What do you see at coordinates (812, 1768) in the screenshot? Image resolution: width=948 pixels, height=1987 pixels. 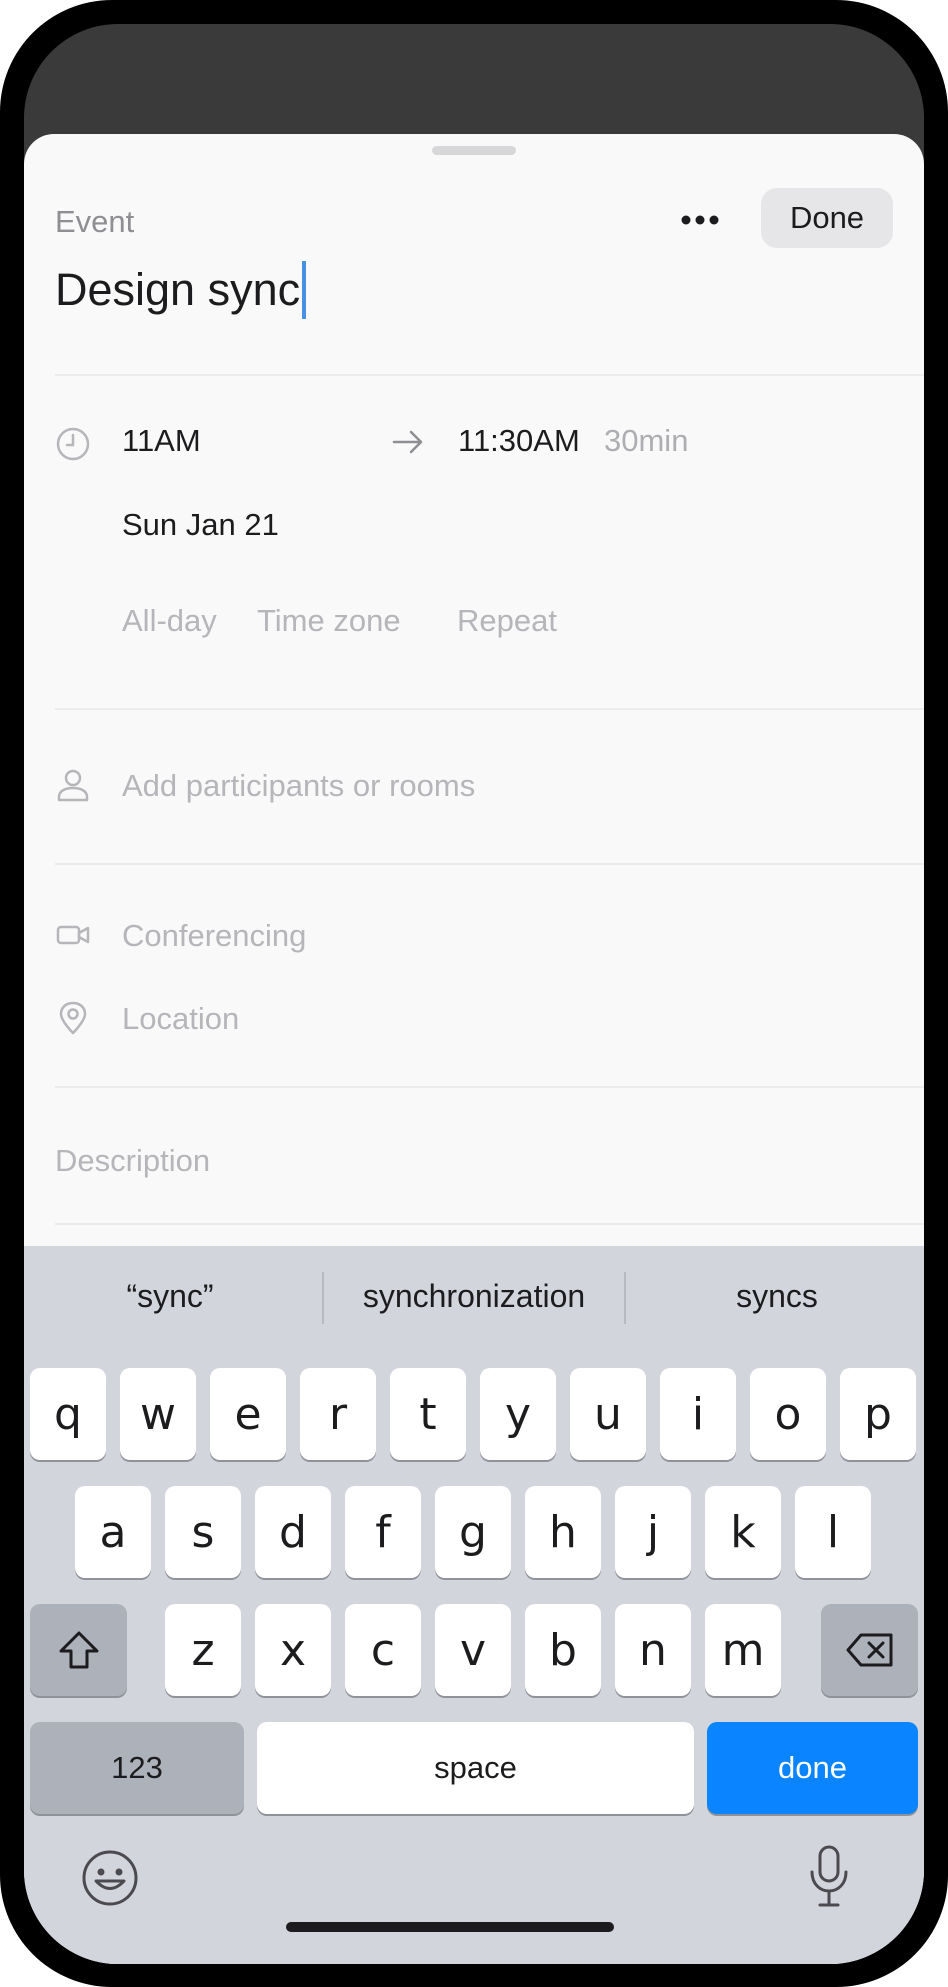 I see `keyboard-done-key: done` at bounding box center [812, 1768].